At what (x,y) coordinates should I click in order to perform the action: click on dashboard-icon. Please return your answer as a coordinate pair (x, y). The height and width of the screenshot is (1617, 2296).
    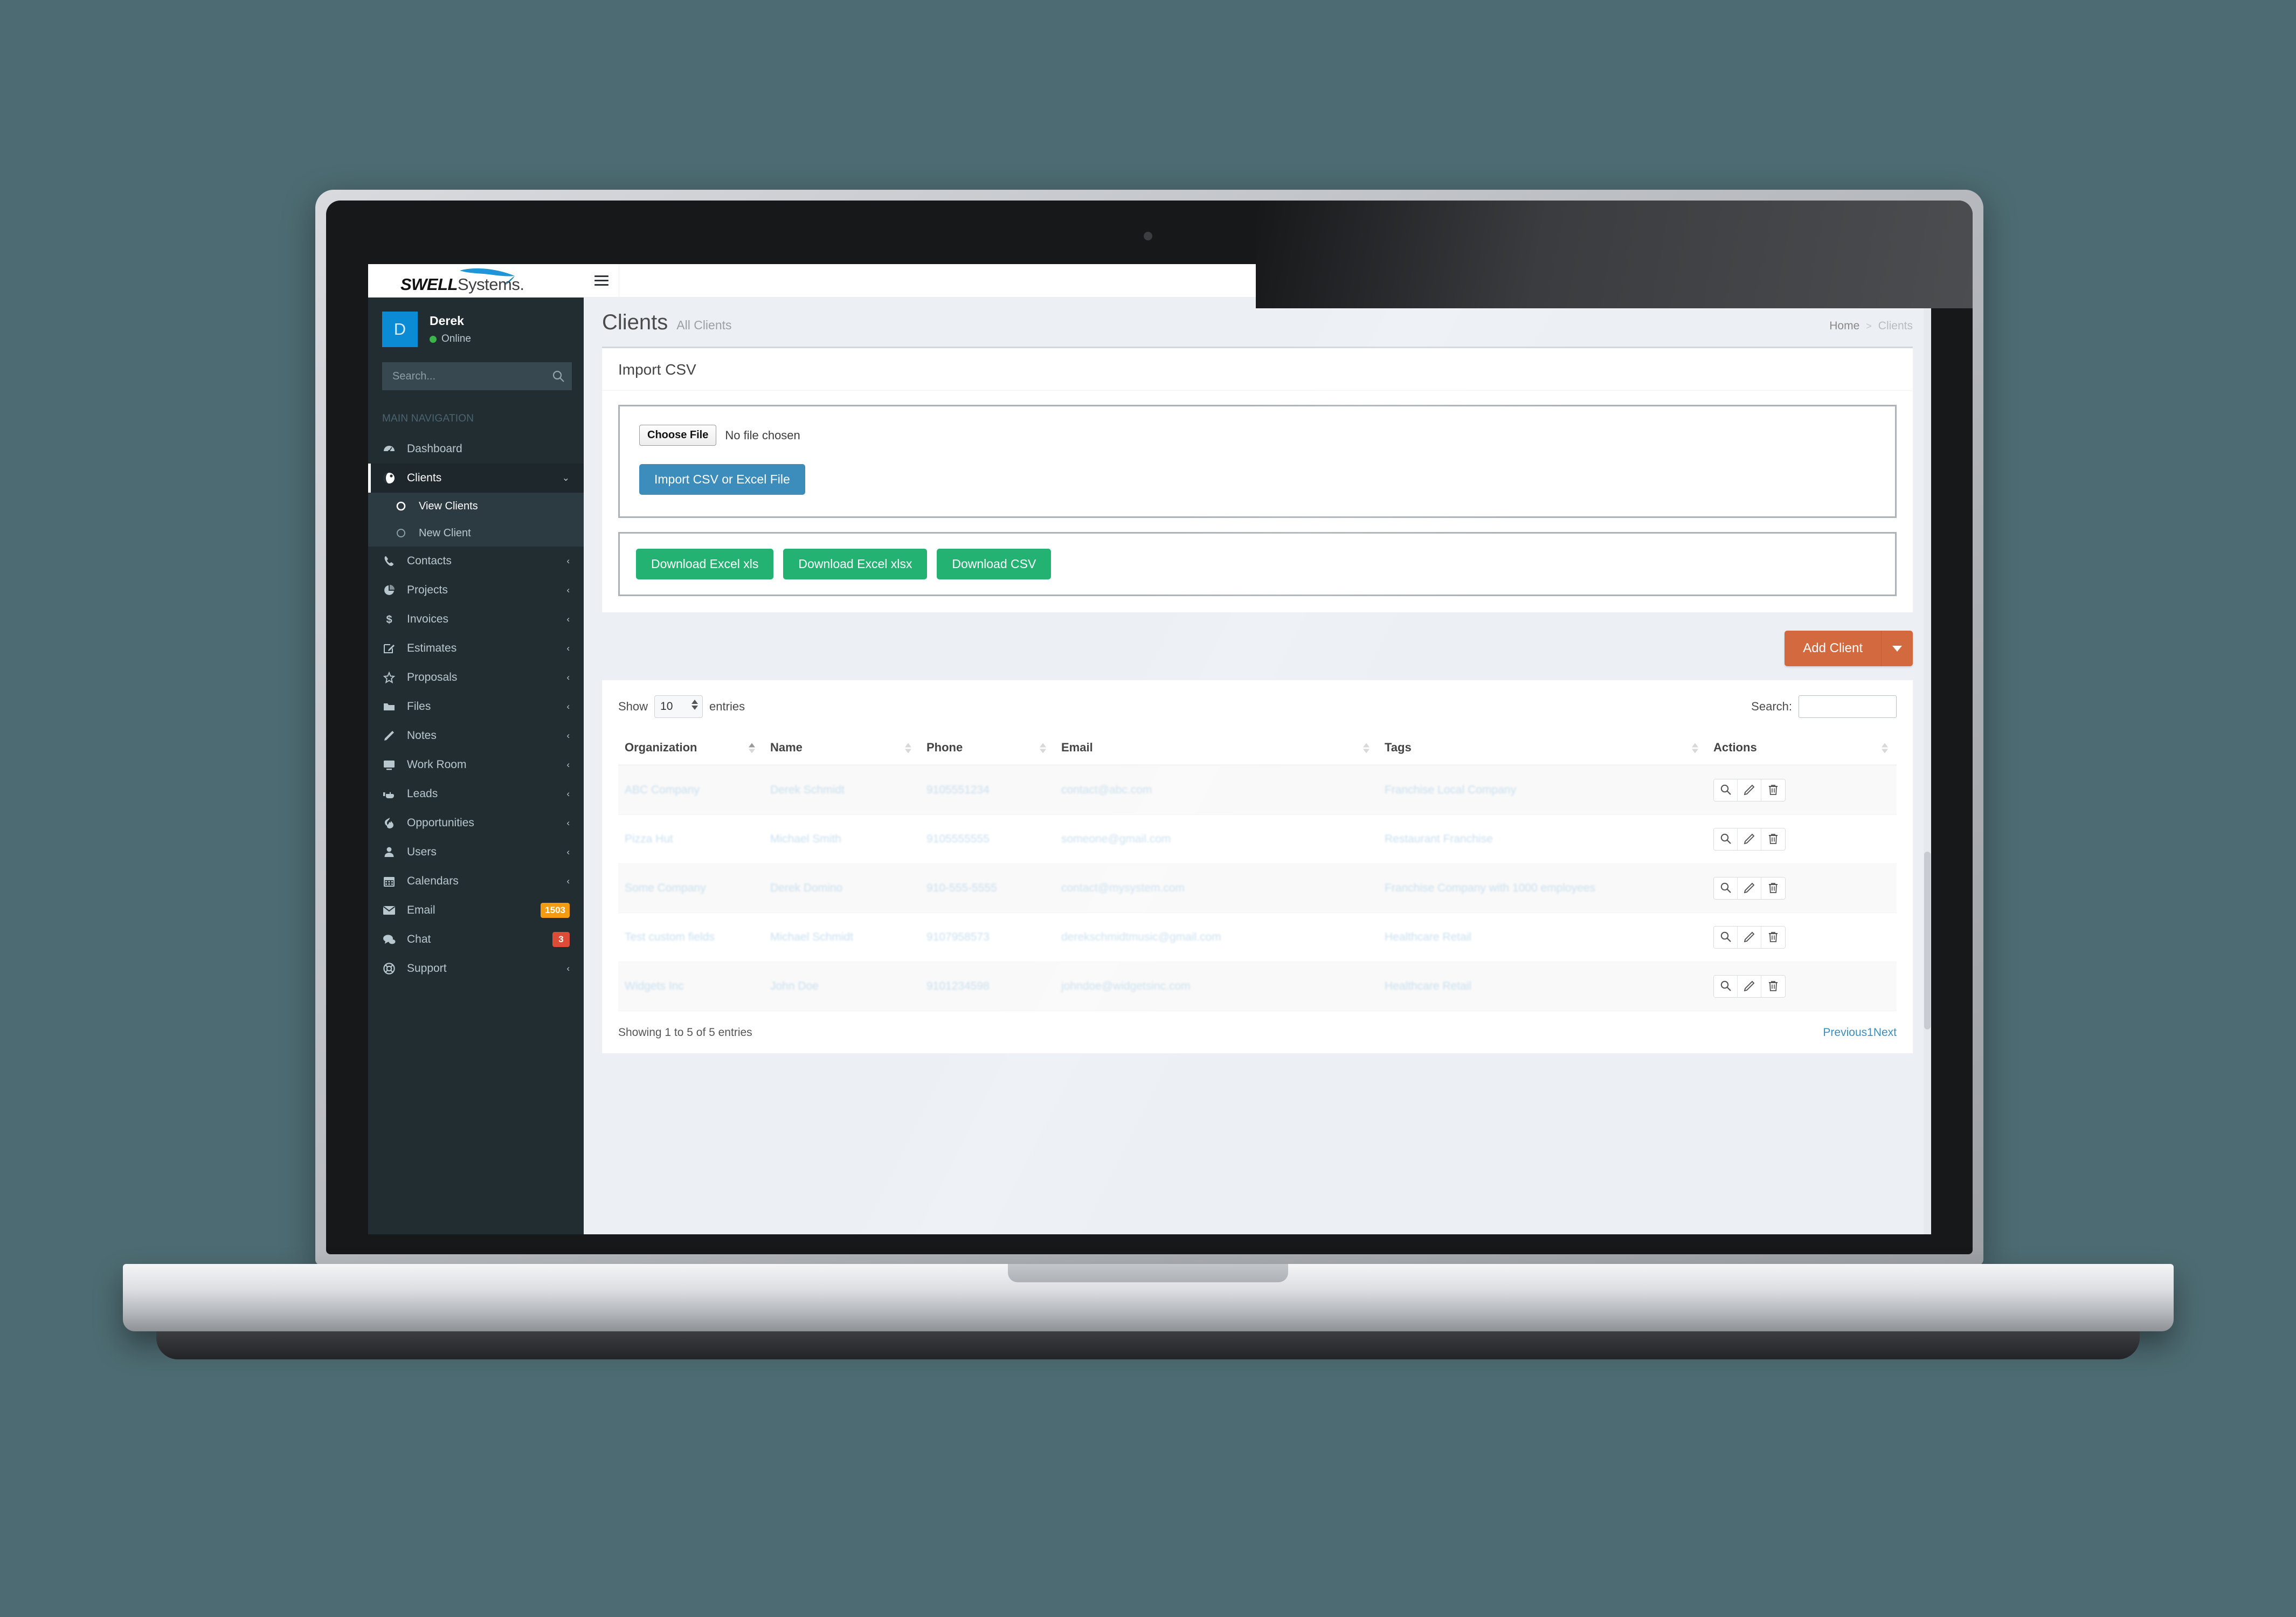
    Looking at the image, I should click on (389, 449).